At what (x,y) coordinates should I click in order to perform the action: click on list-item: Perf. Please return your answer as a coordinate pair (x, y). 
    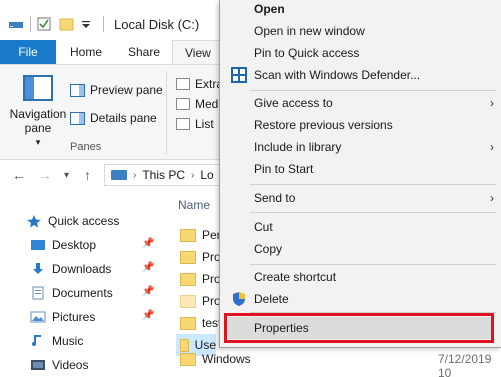
    Looking at the image, I should click on (202, 235).